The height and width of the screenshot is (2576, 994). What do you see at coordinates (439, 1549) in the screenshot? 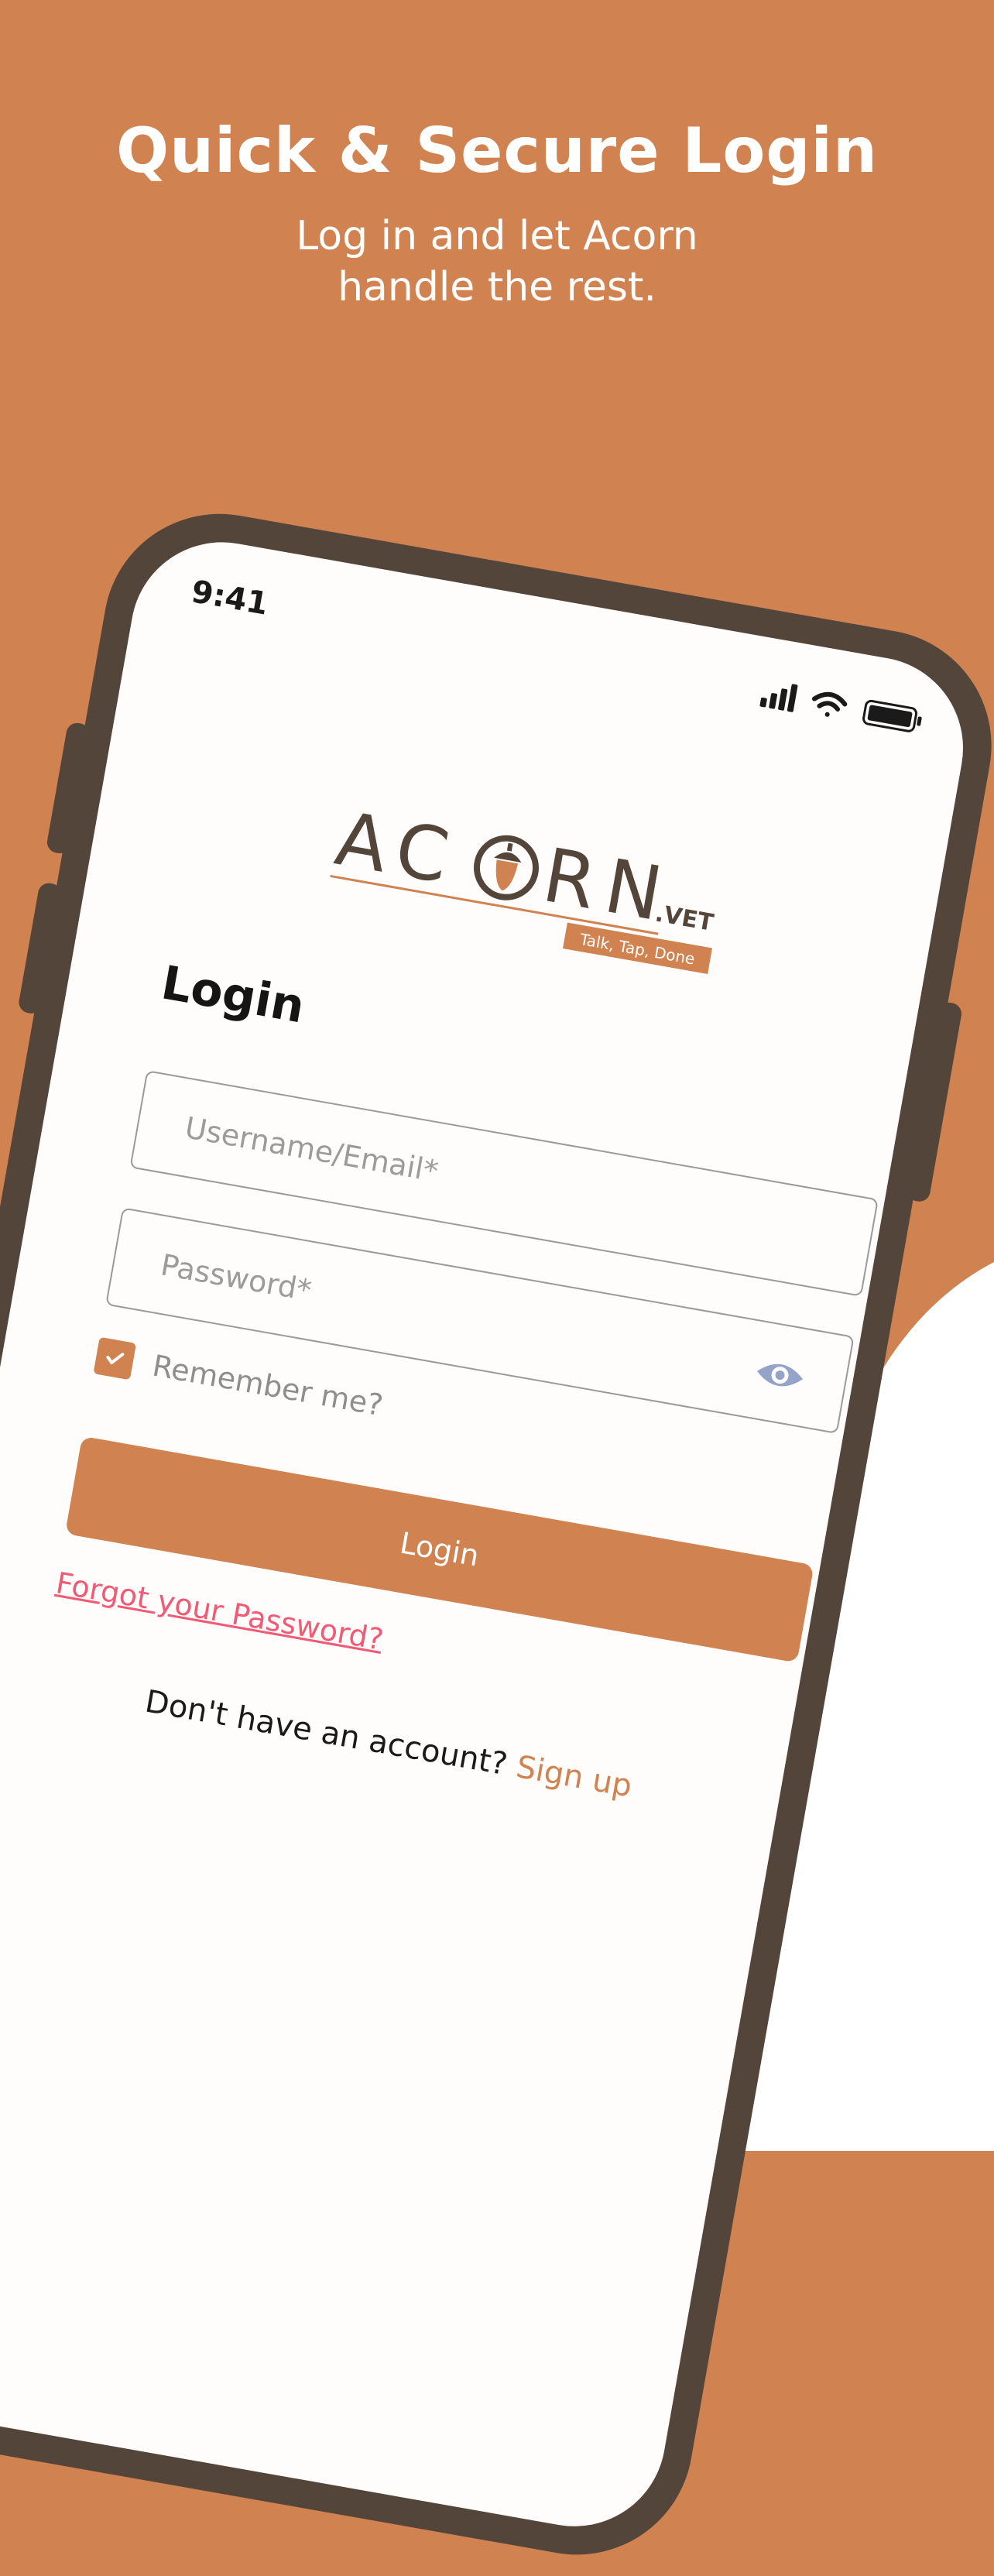
I see `login-button: Login` at bounding box center [439, 1549].